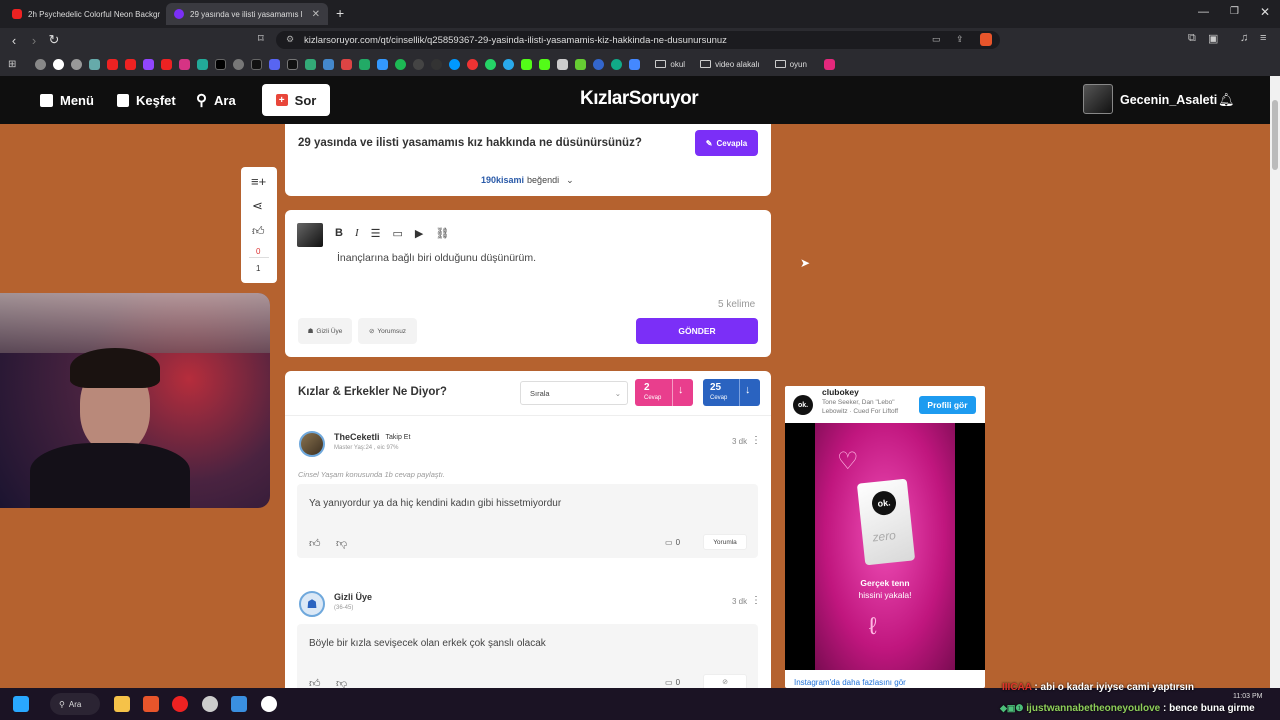 This screenshot has height=720, width=1280. What do you see at coordinates (850, 682) in the screenshot?
I see `instagram-link: Instagram'da daha fazlasını gör` at bounding box center [850, 682].